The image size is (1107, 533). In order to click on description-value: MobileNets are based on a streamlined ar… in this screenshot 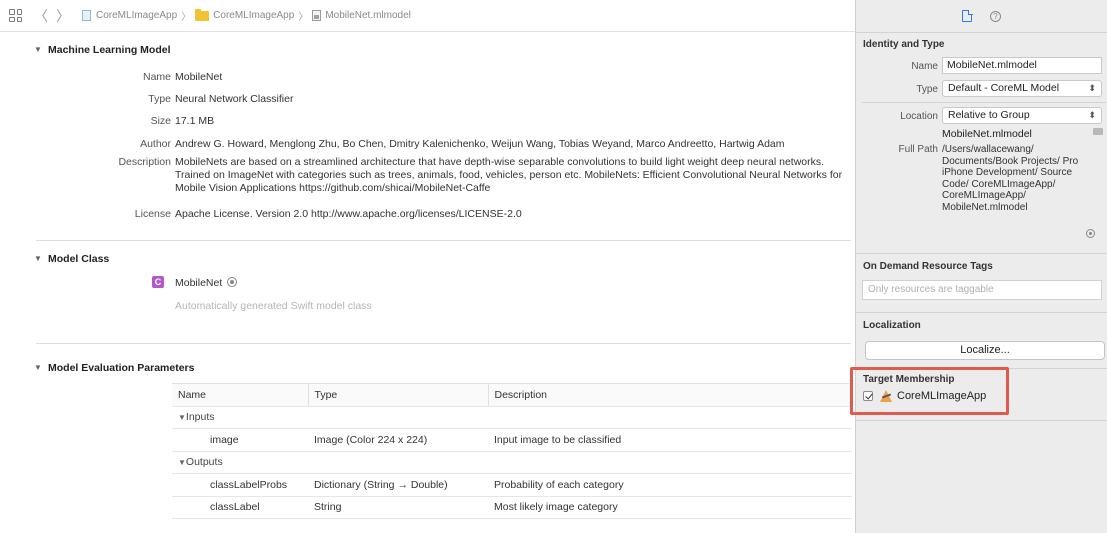, I will do `click(509, 175)`.